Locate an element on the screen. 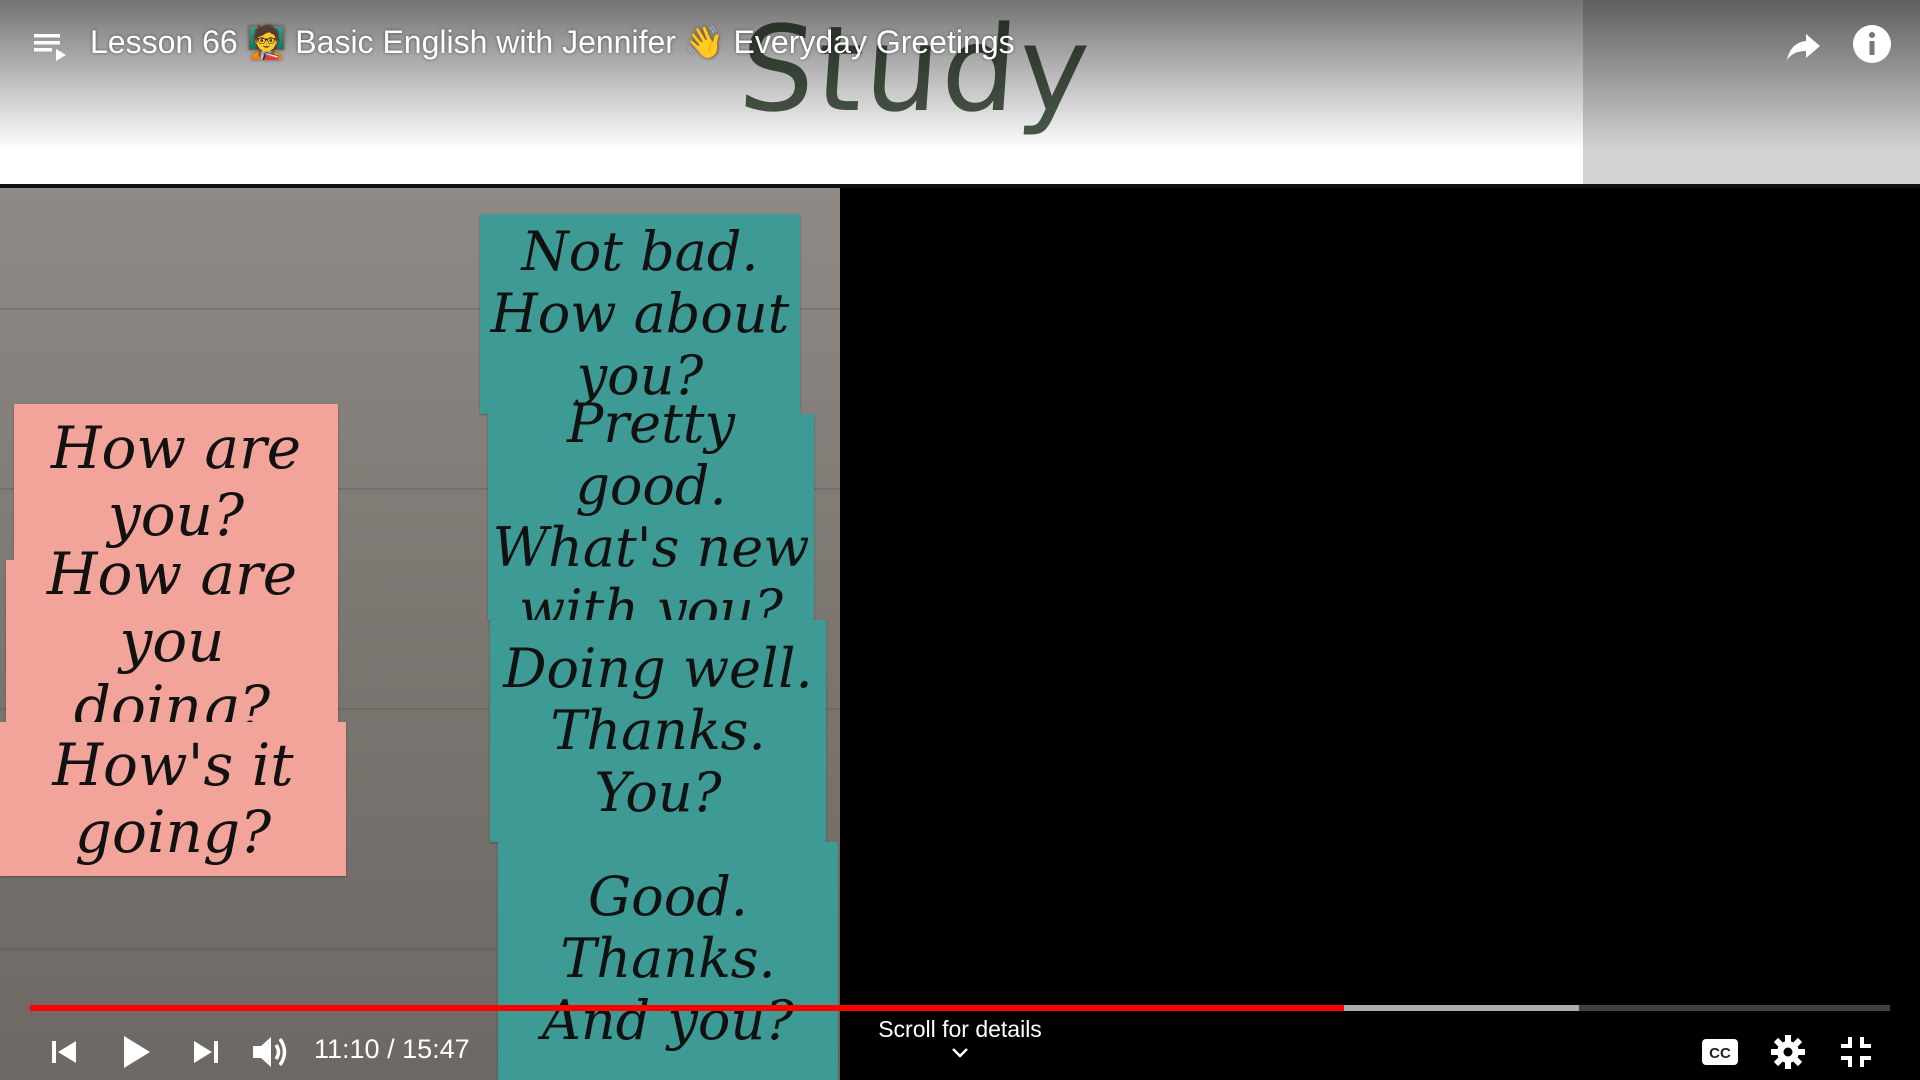 This screenshot has height=1080, width=1920. time-display: 11:10 / 15:47 is located at coordinates (392, 1049).